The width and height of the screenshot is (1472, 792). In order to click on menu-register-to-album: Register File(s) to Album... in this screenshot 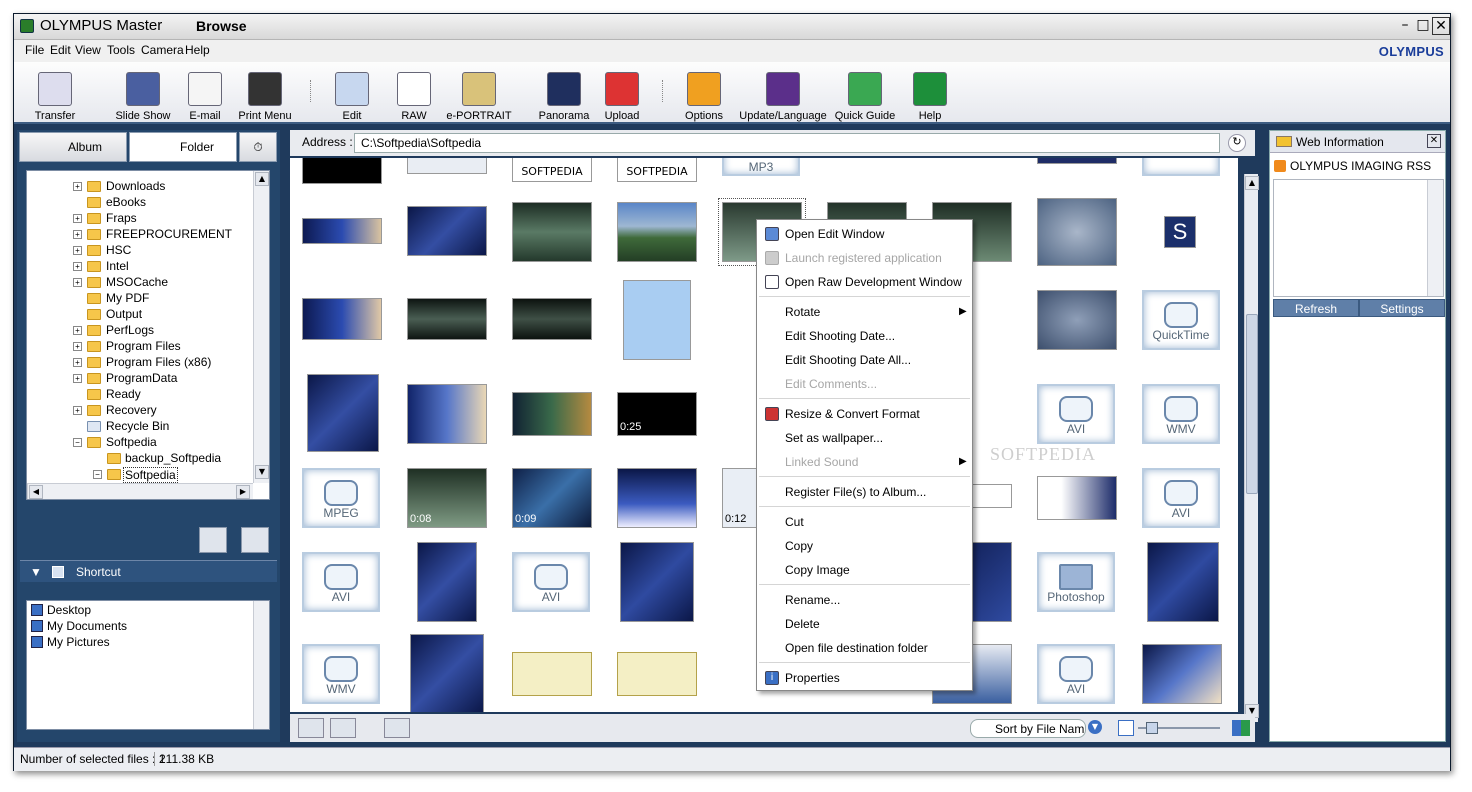, I will do `click(855, 492)`.